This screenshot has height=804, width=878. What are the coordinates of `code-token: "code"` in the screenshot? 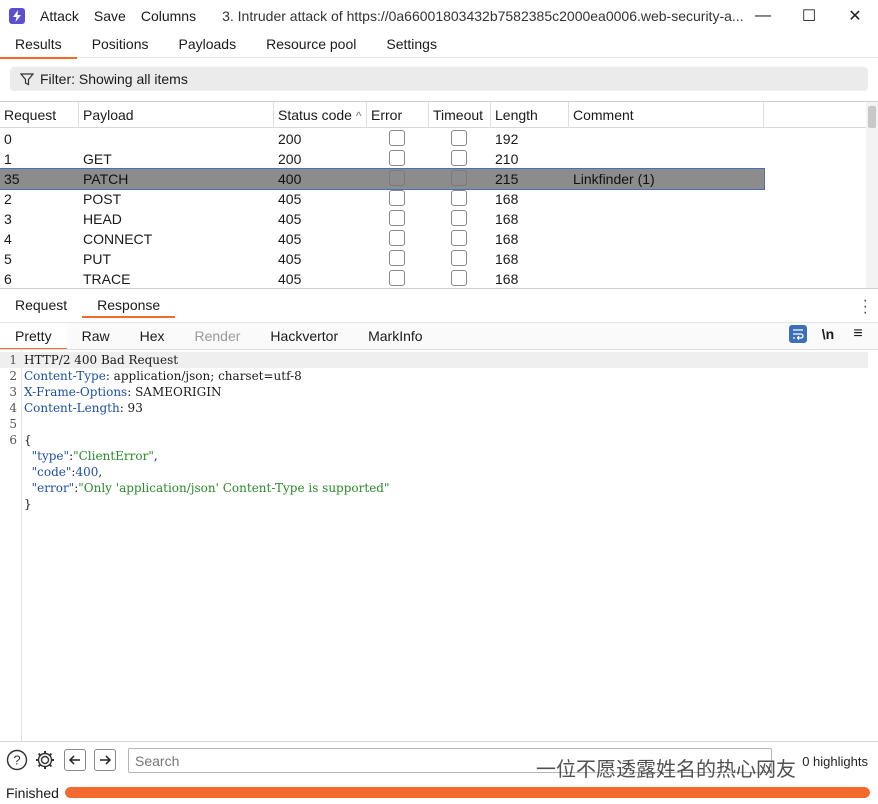 It's located at (48, 472).